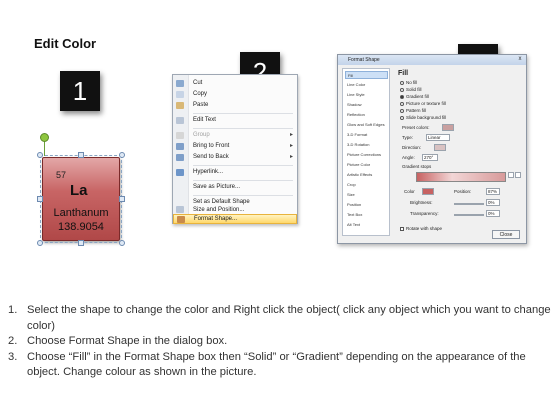  Describe the element at coordinates (13, 310) in the screenshot. I see `instruction-number: 1.` at that location.